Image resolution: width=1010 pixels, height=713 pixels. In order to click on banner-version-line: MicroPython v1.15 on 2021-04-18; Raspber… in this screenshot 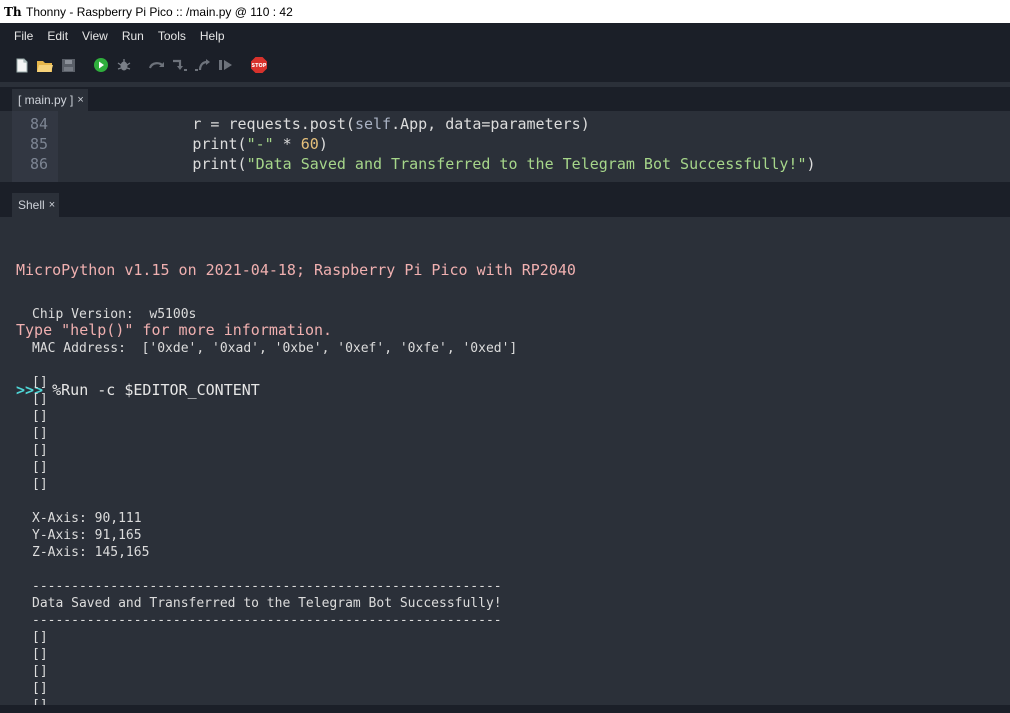, I will do `click(296, 270)`.